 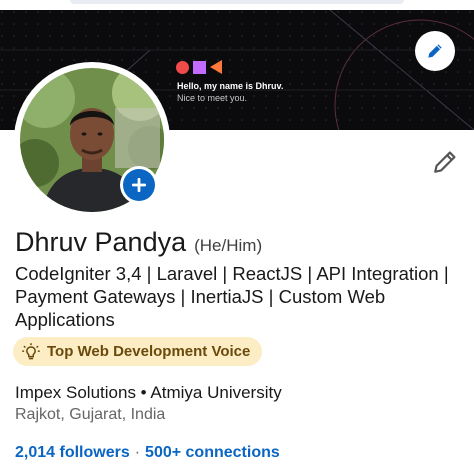 I want to click on network-stats: 2,014 followers · 500+ connections, so click(x=147, y=453).